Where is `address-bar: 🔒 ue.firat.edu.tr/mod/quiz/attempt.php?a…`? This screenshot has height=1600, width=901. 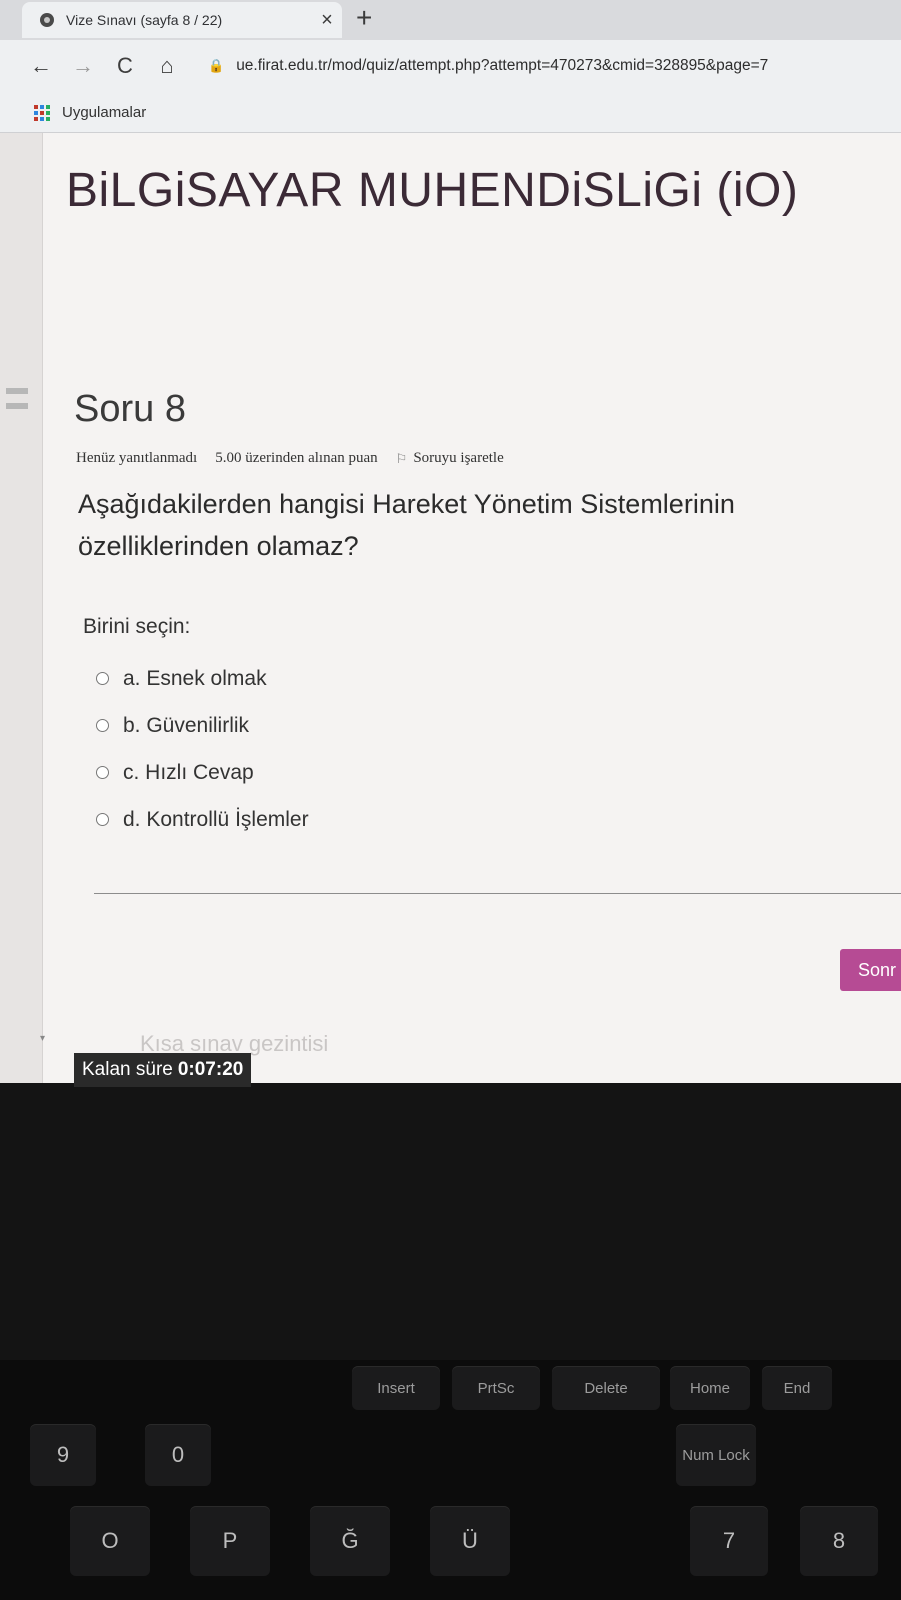
address-bar: 🔒 ue.firat.edu.tr/mod/quiz/attempt.php?a… is located at coordinates (554, 66).